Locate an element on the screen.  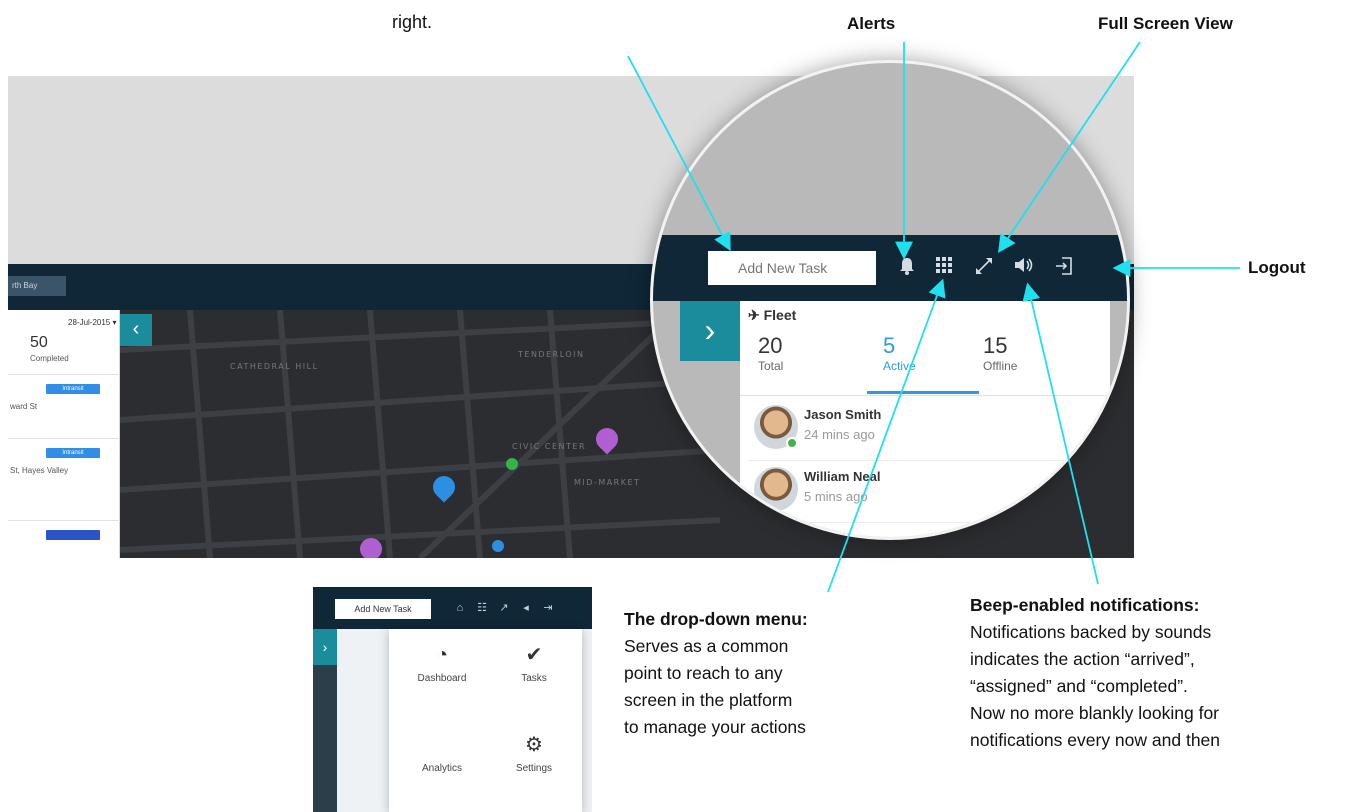
annotation-beep-line: Now no more blankly looking for is located at coordinates (1095, 713).